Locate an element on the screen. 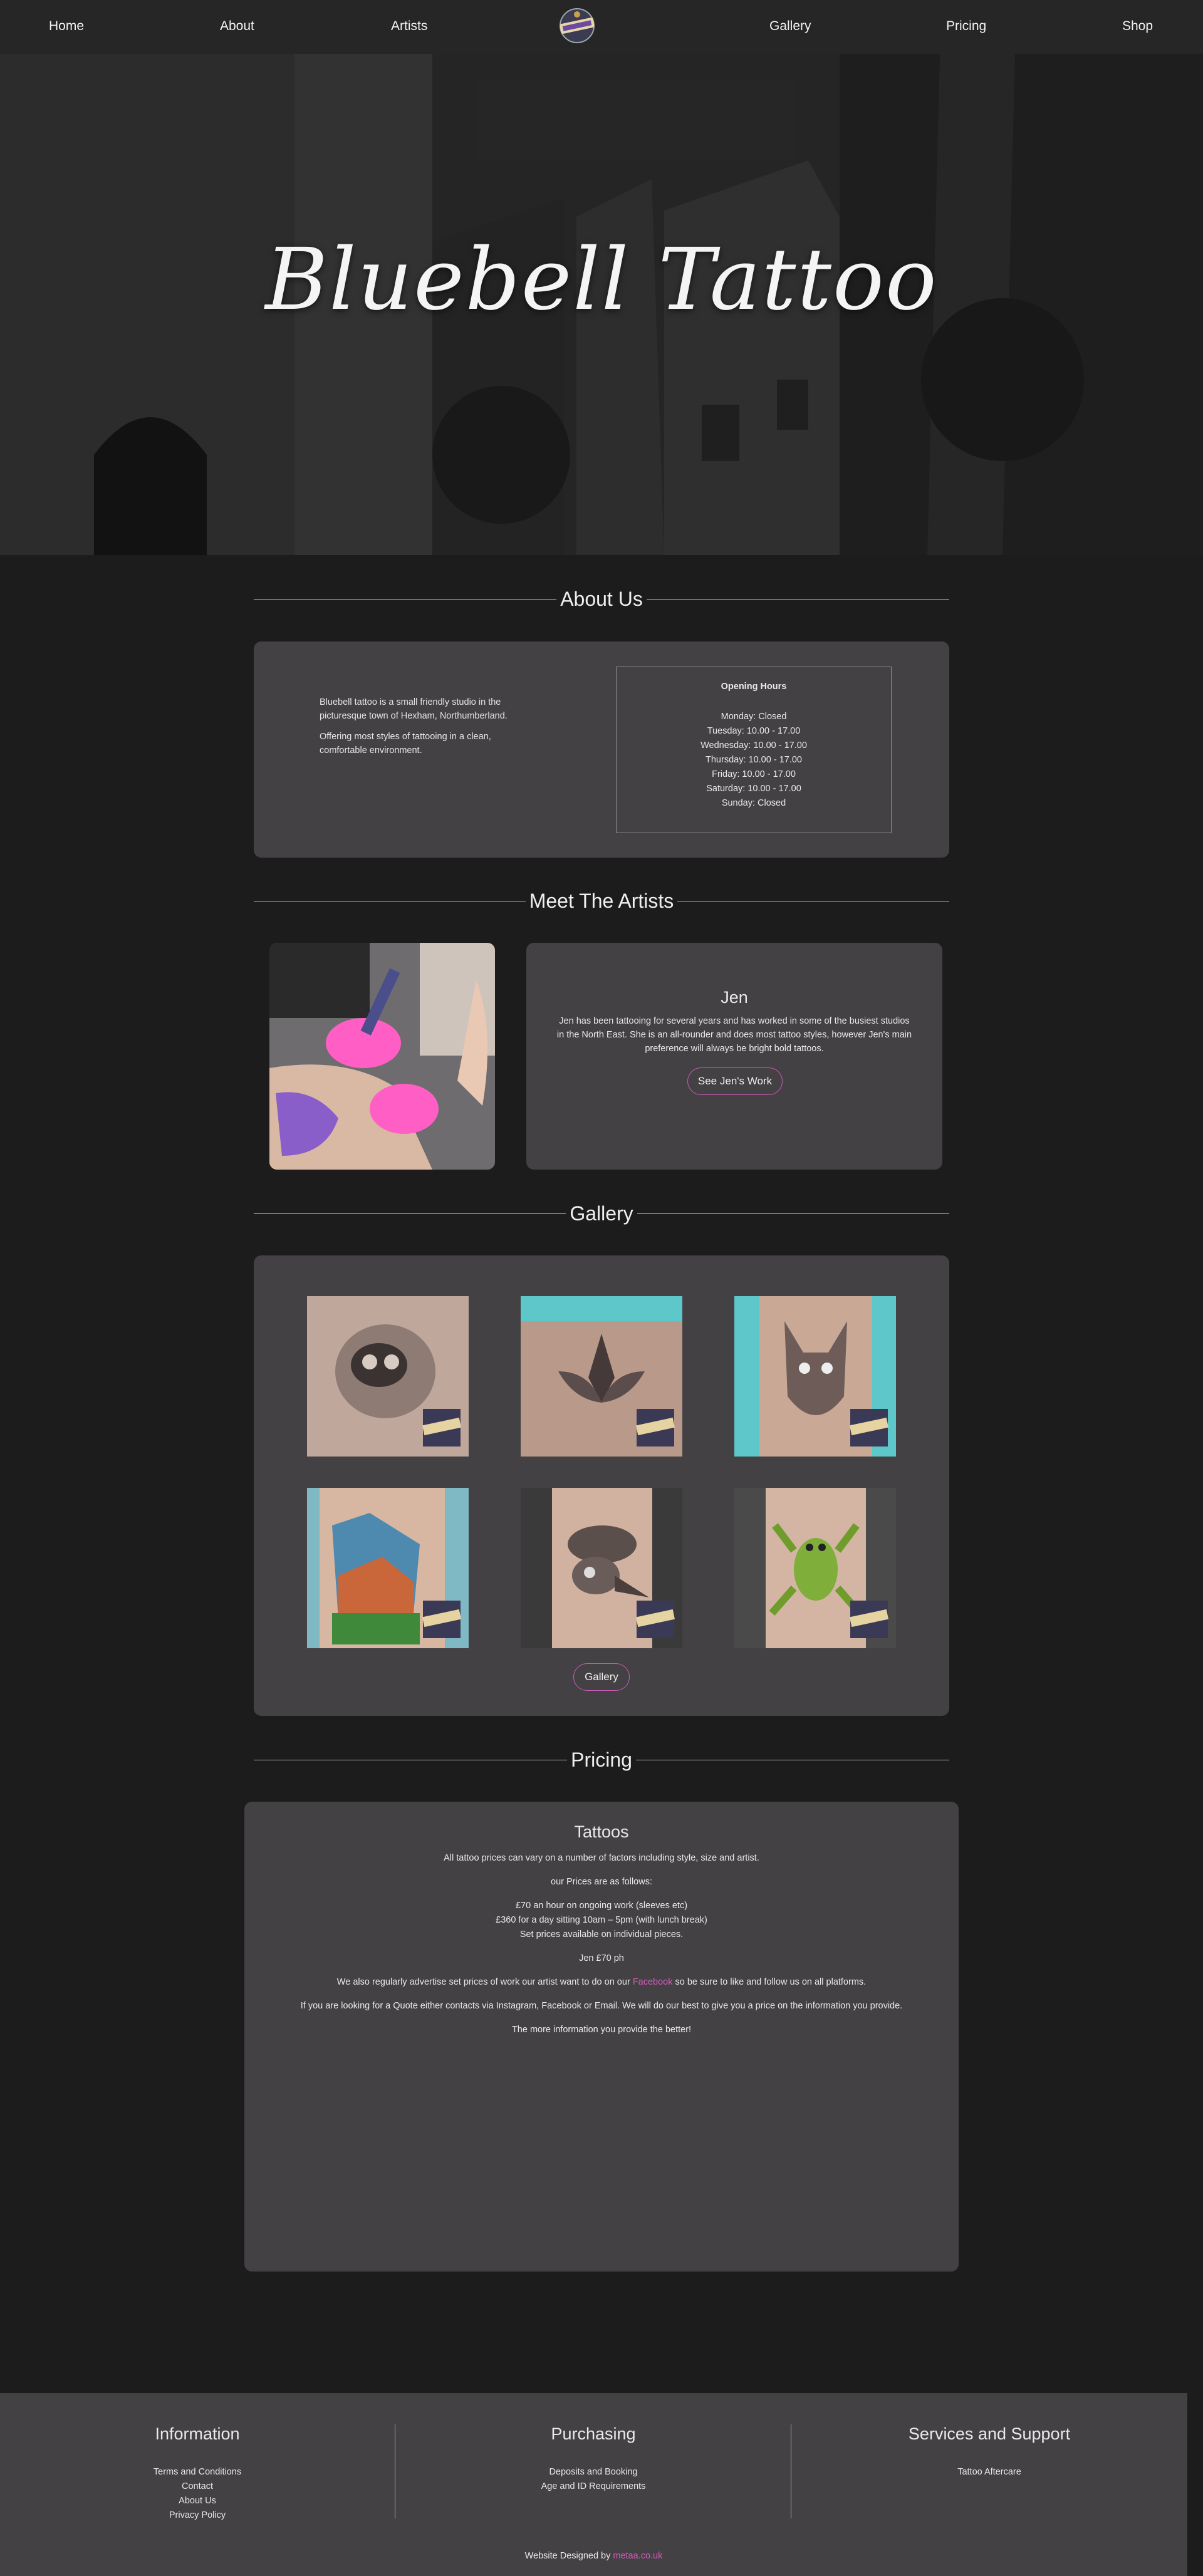 Image resolution: width=1203 pixels, height=2576 pixels. footer-credit: Website Designed by metaa.co.uk is located at coordinates (593, 2556).